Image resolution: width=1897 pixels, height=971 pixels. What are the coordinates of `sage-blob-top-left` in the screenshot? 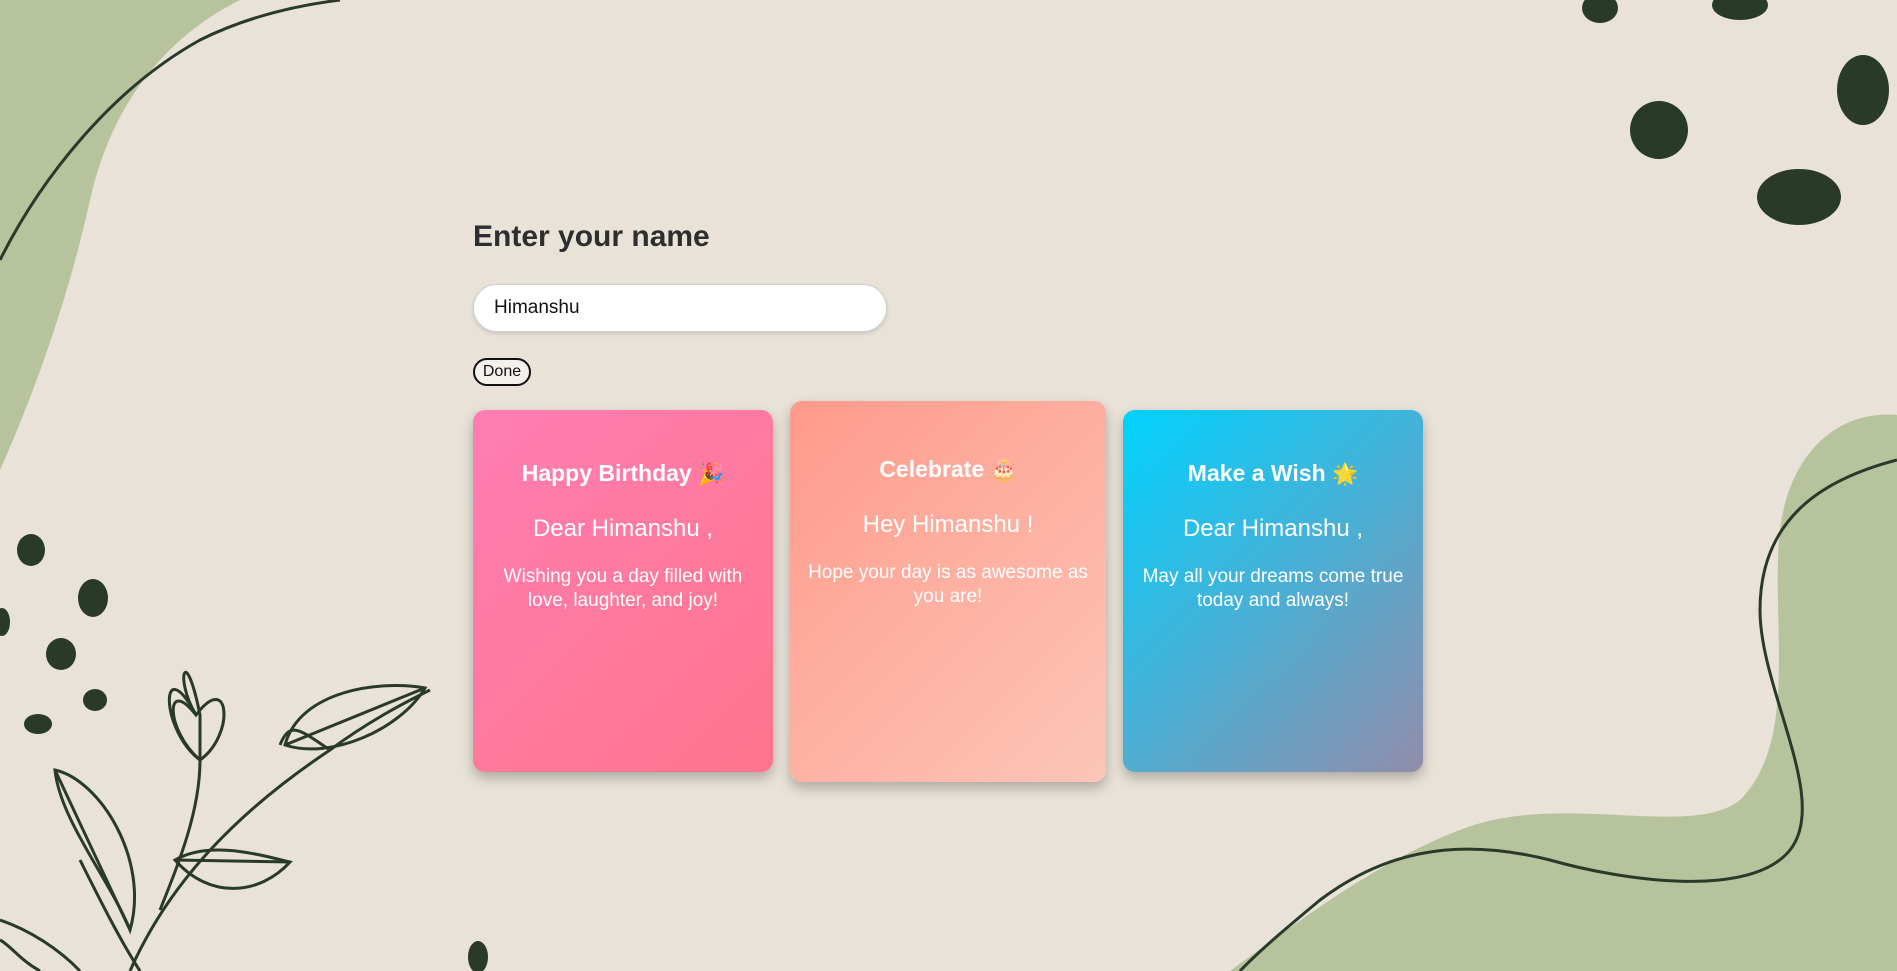 It's located at (120, 235).